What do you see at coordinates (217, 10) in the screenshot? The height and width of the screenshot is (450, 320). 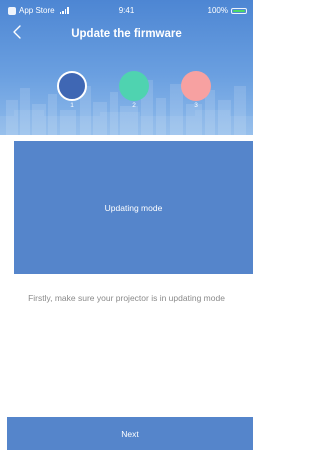 I see `battery-label: 100%` at bounding box center [217, 10].